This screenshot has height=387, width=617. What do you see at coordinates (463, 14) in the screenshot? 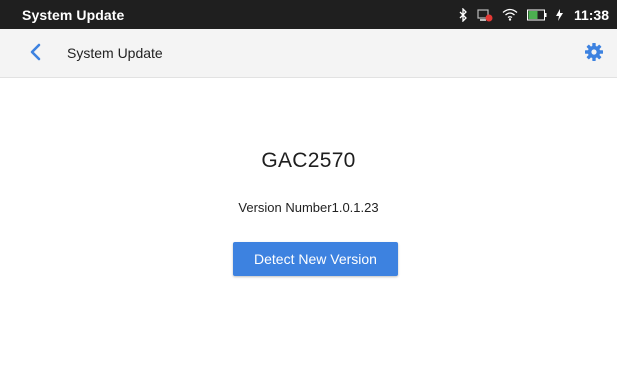
I see `bluetooth-icon` at bounding box center [463, 14].